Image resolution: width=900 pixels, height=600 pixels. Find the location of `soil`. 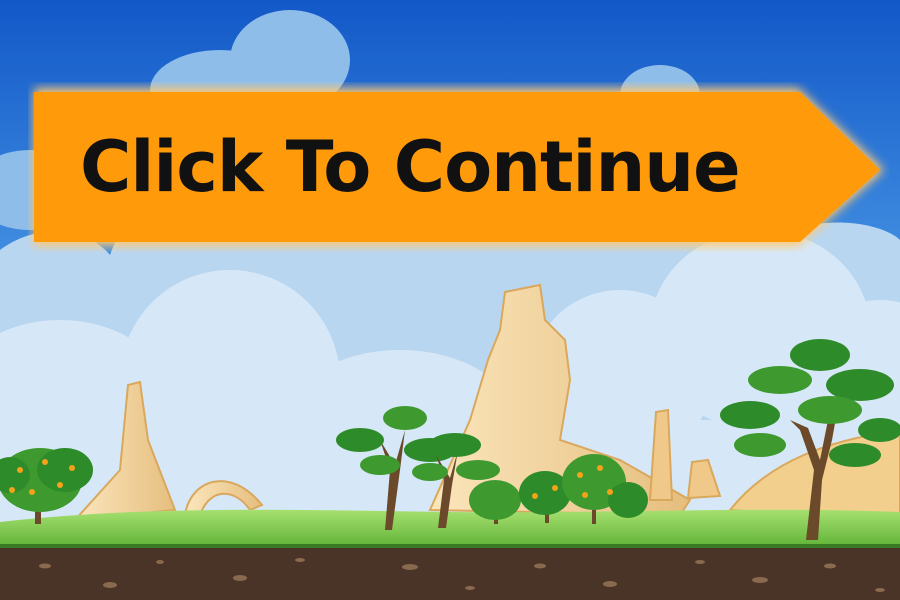

soil is located at coordinates (450, 573).